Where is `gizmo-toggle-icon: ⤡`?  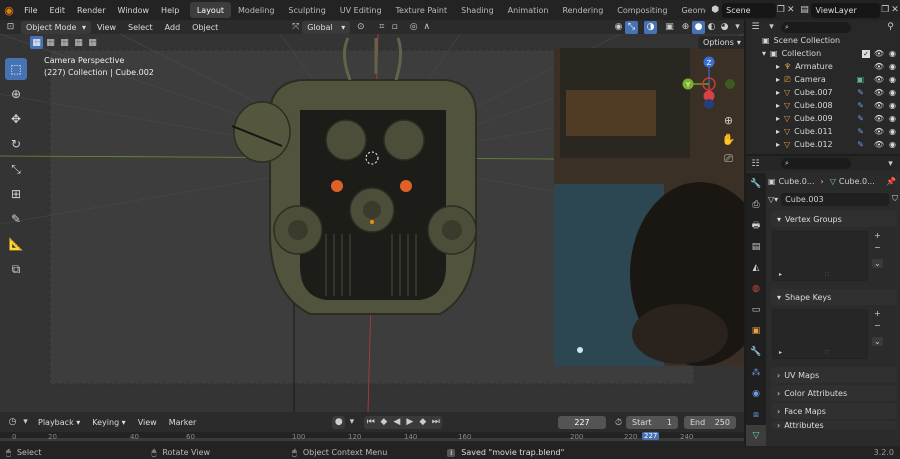
gizmo-toggle-icon: ⤡ is located at coordinates (631, 27).